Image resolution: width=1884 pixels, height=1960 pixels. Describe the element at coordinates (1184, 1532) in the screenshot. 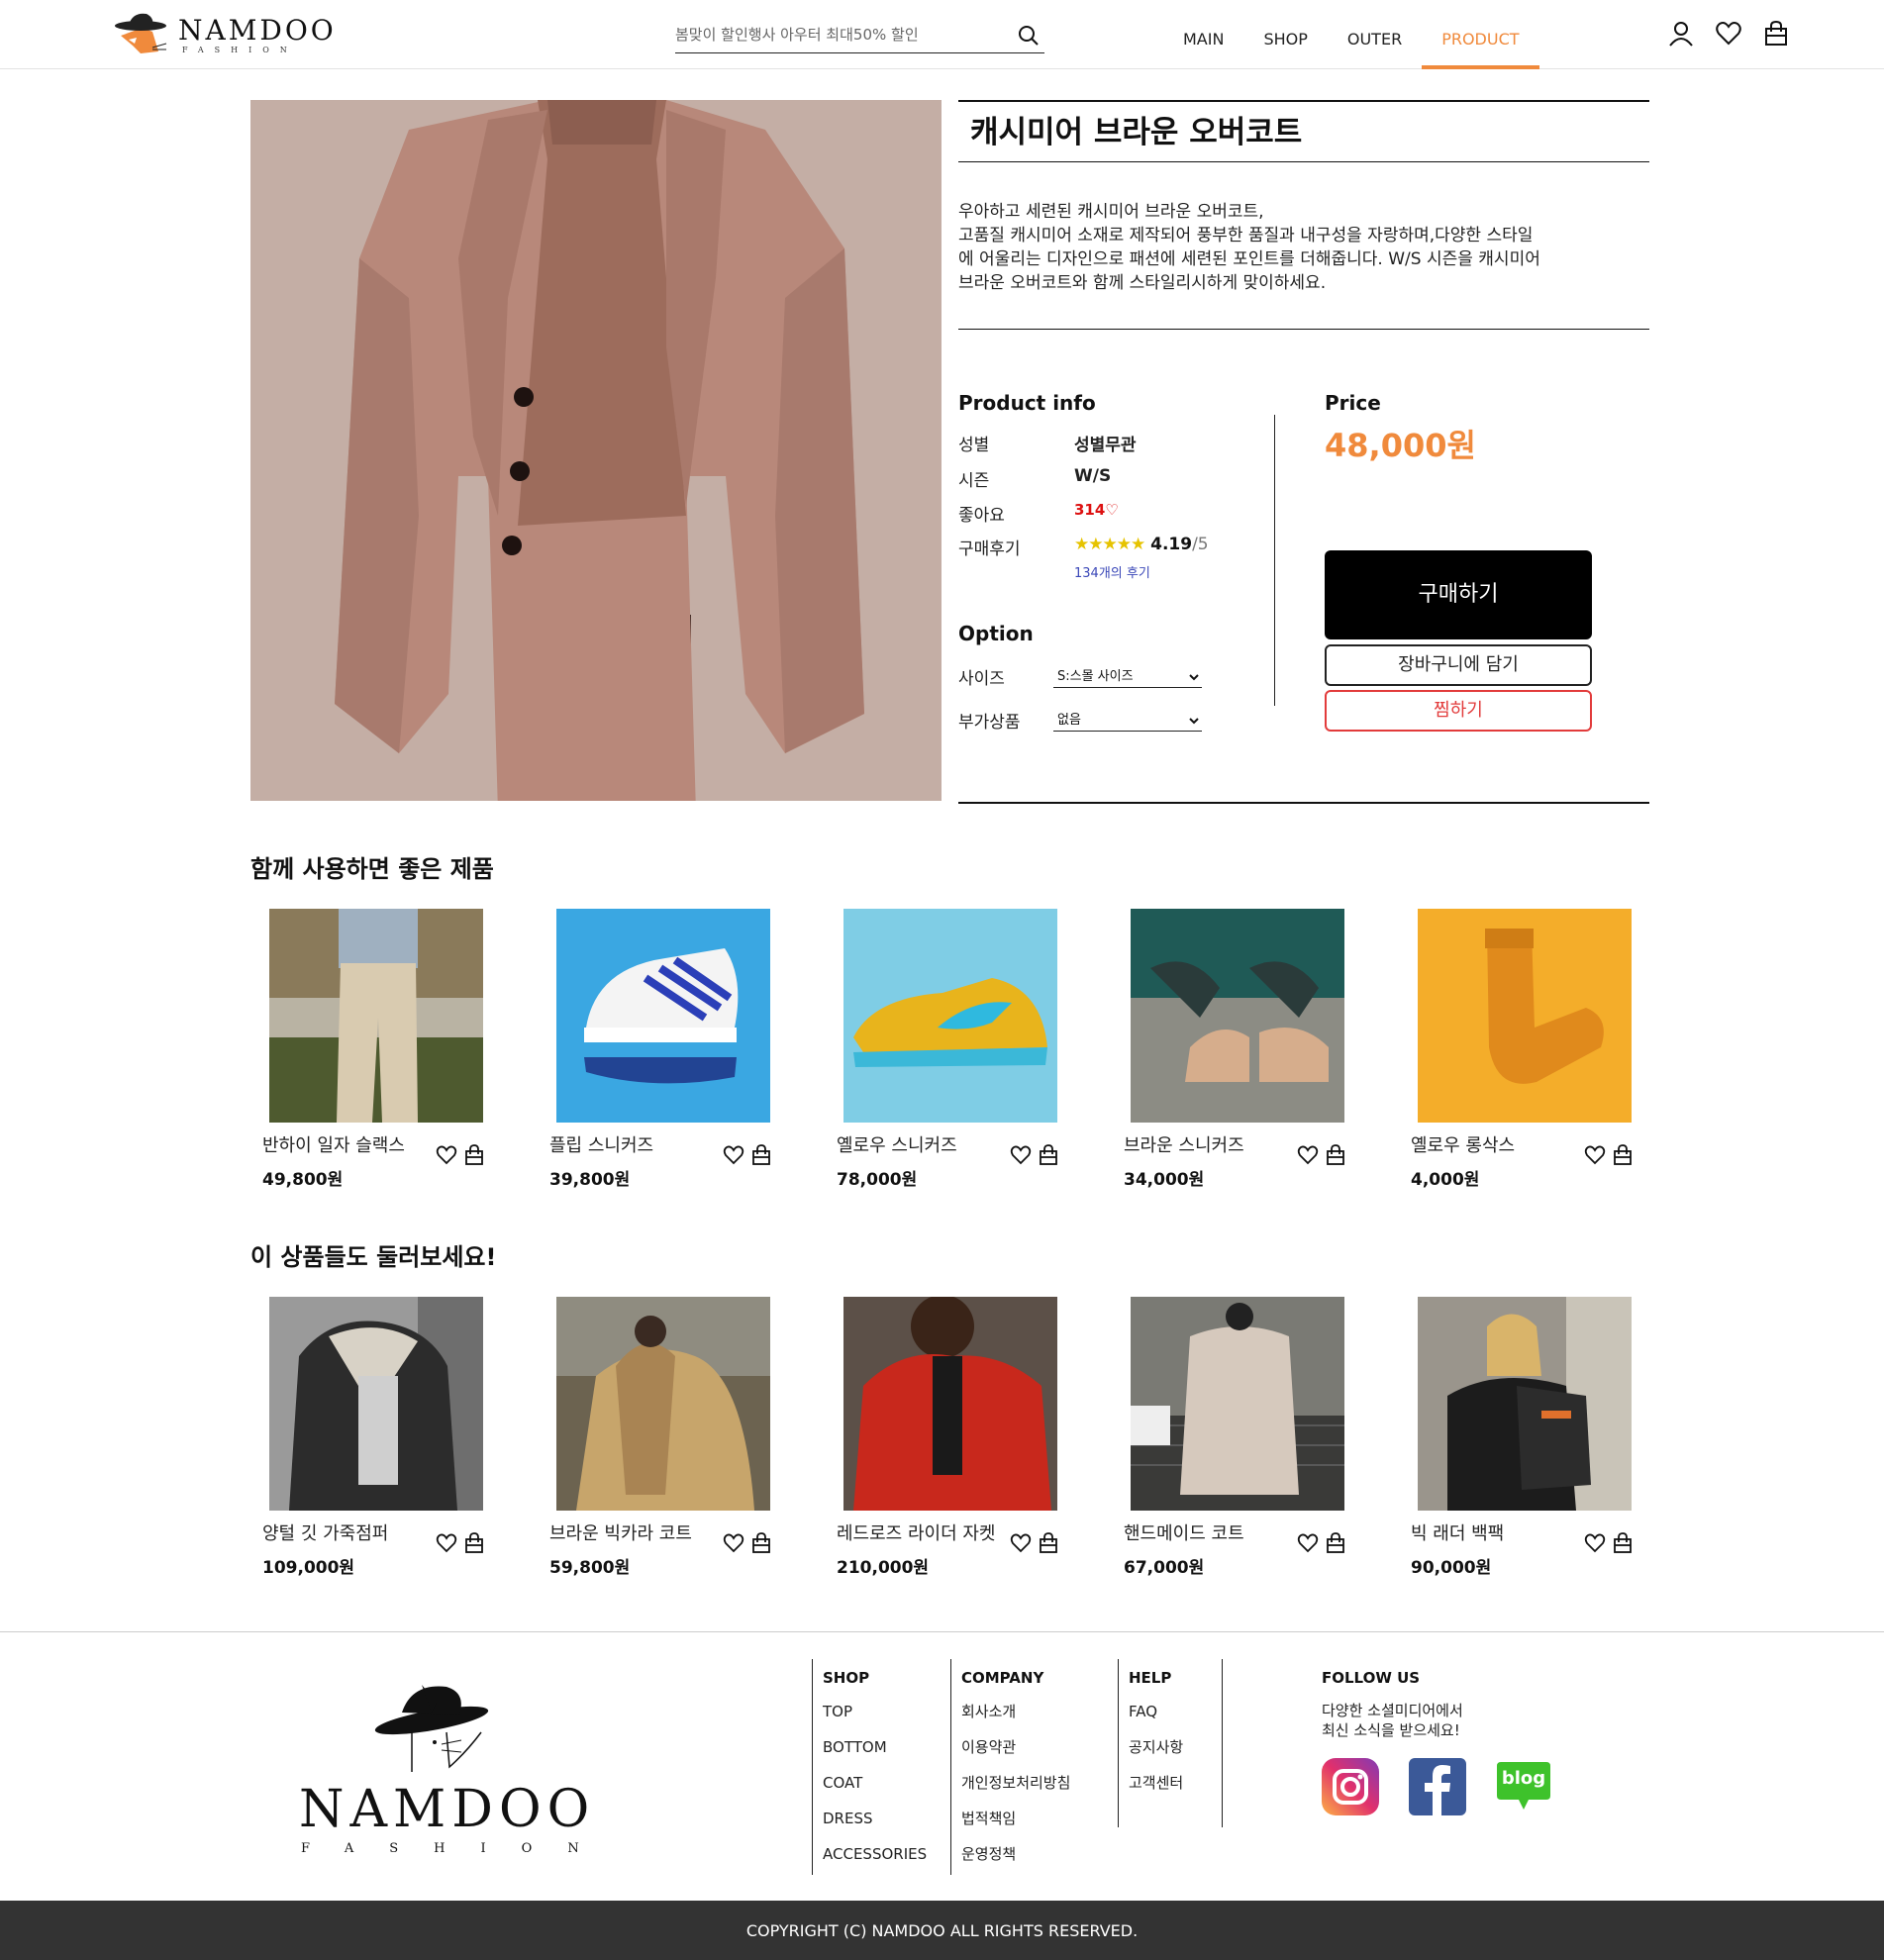

I see `product-name: 핸드메이드 코트` at that location.